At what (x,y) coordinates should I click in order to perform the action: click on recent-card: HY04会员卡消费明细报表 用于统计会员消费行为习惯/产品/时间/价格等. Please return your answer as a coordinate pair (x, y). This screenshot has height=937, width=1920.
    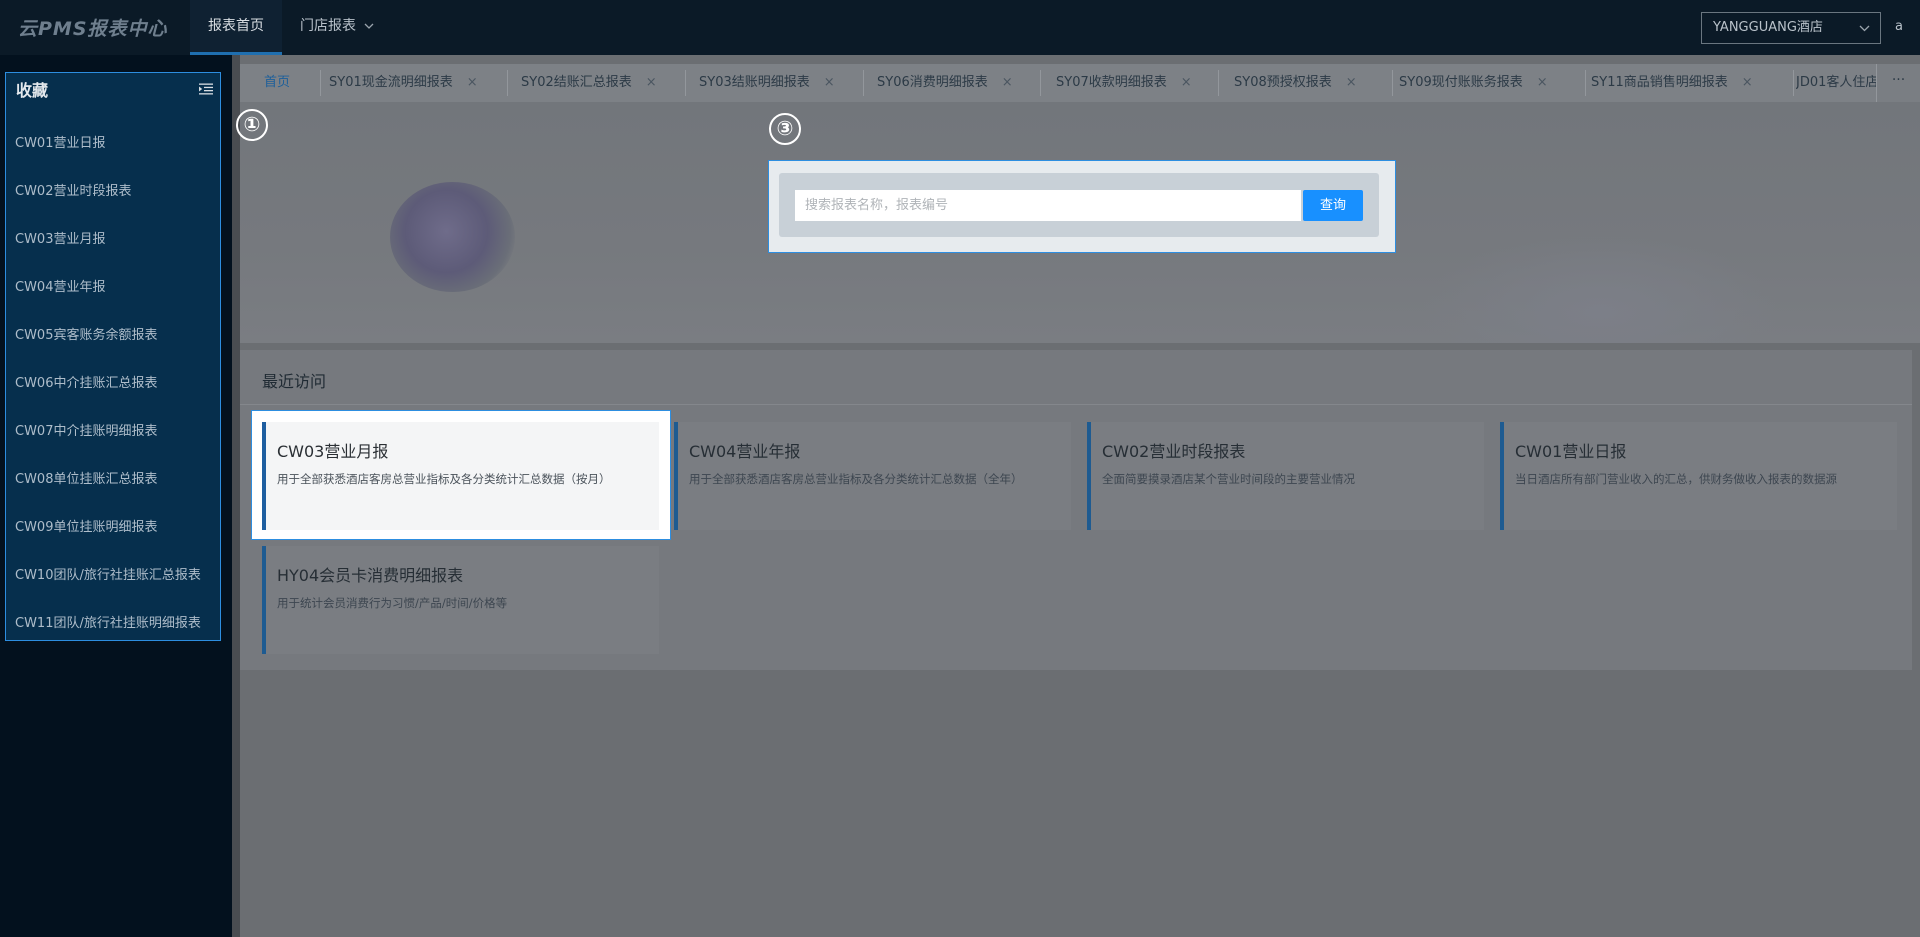
    Looking at the image, I should click on (460, 600).